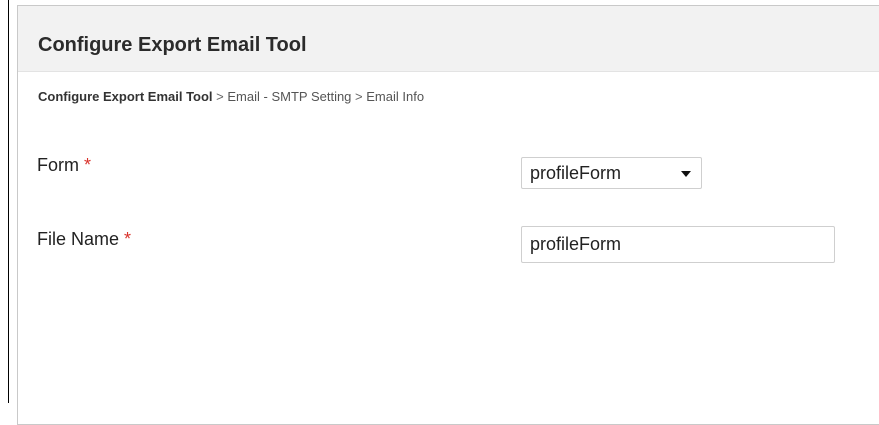 The image size is (879, 425). What do you see at coordinates (686, 174) in the screenshot?
I see `chevron-down-icon` at bounding box center [686, 174].